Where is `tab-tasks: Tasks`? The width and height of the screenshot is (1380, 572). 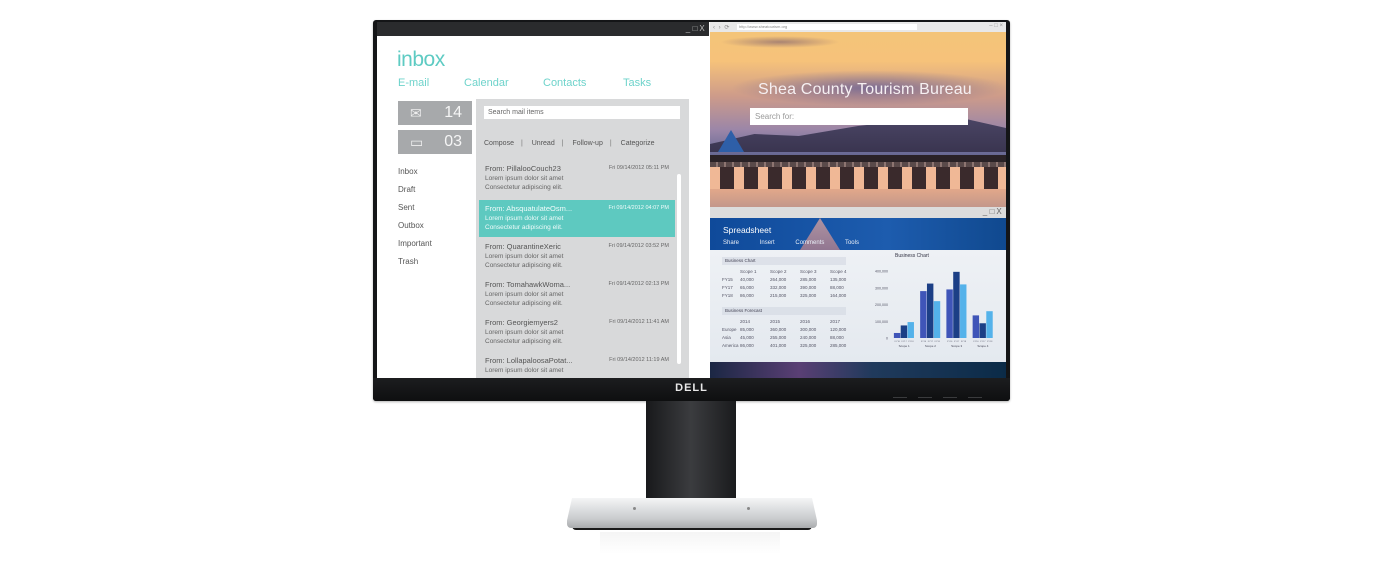 tab-tasks: Tasks is located at coordinates (637, 83).